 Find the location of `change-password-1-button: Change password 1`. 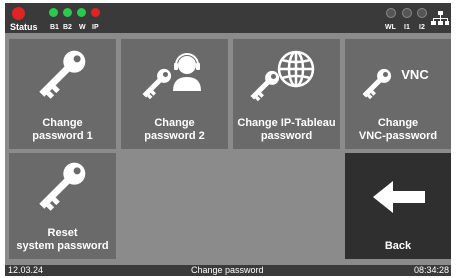

change-password-1-button: Change password 1 is located at coordinates (62, 94).